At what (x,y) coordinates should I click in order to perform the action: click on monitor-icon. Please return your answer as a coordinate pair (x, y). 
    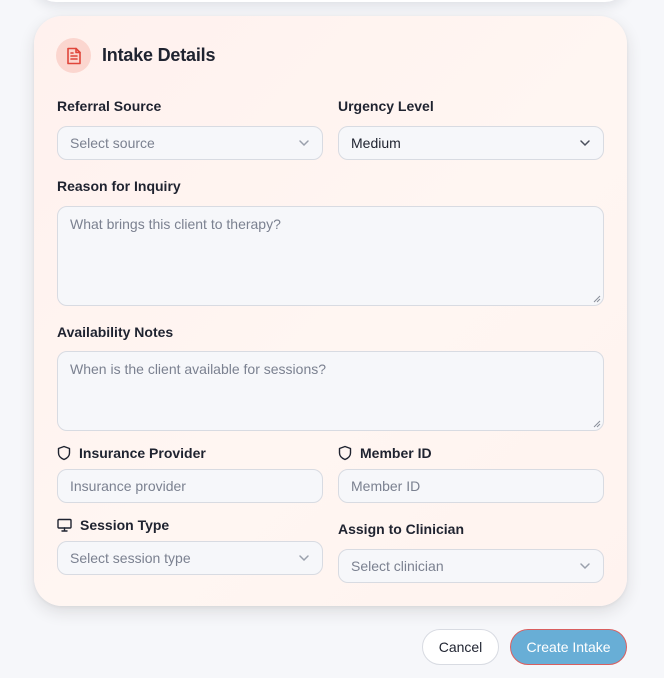
    Looking at the image, I should click on (64, 525).